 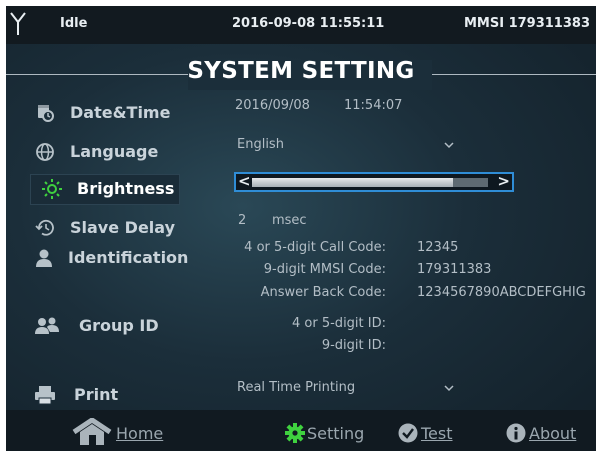 I want to click on nav-home-label: Home, so click(x=140, y=433).